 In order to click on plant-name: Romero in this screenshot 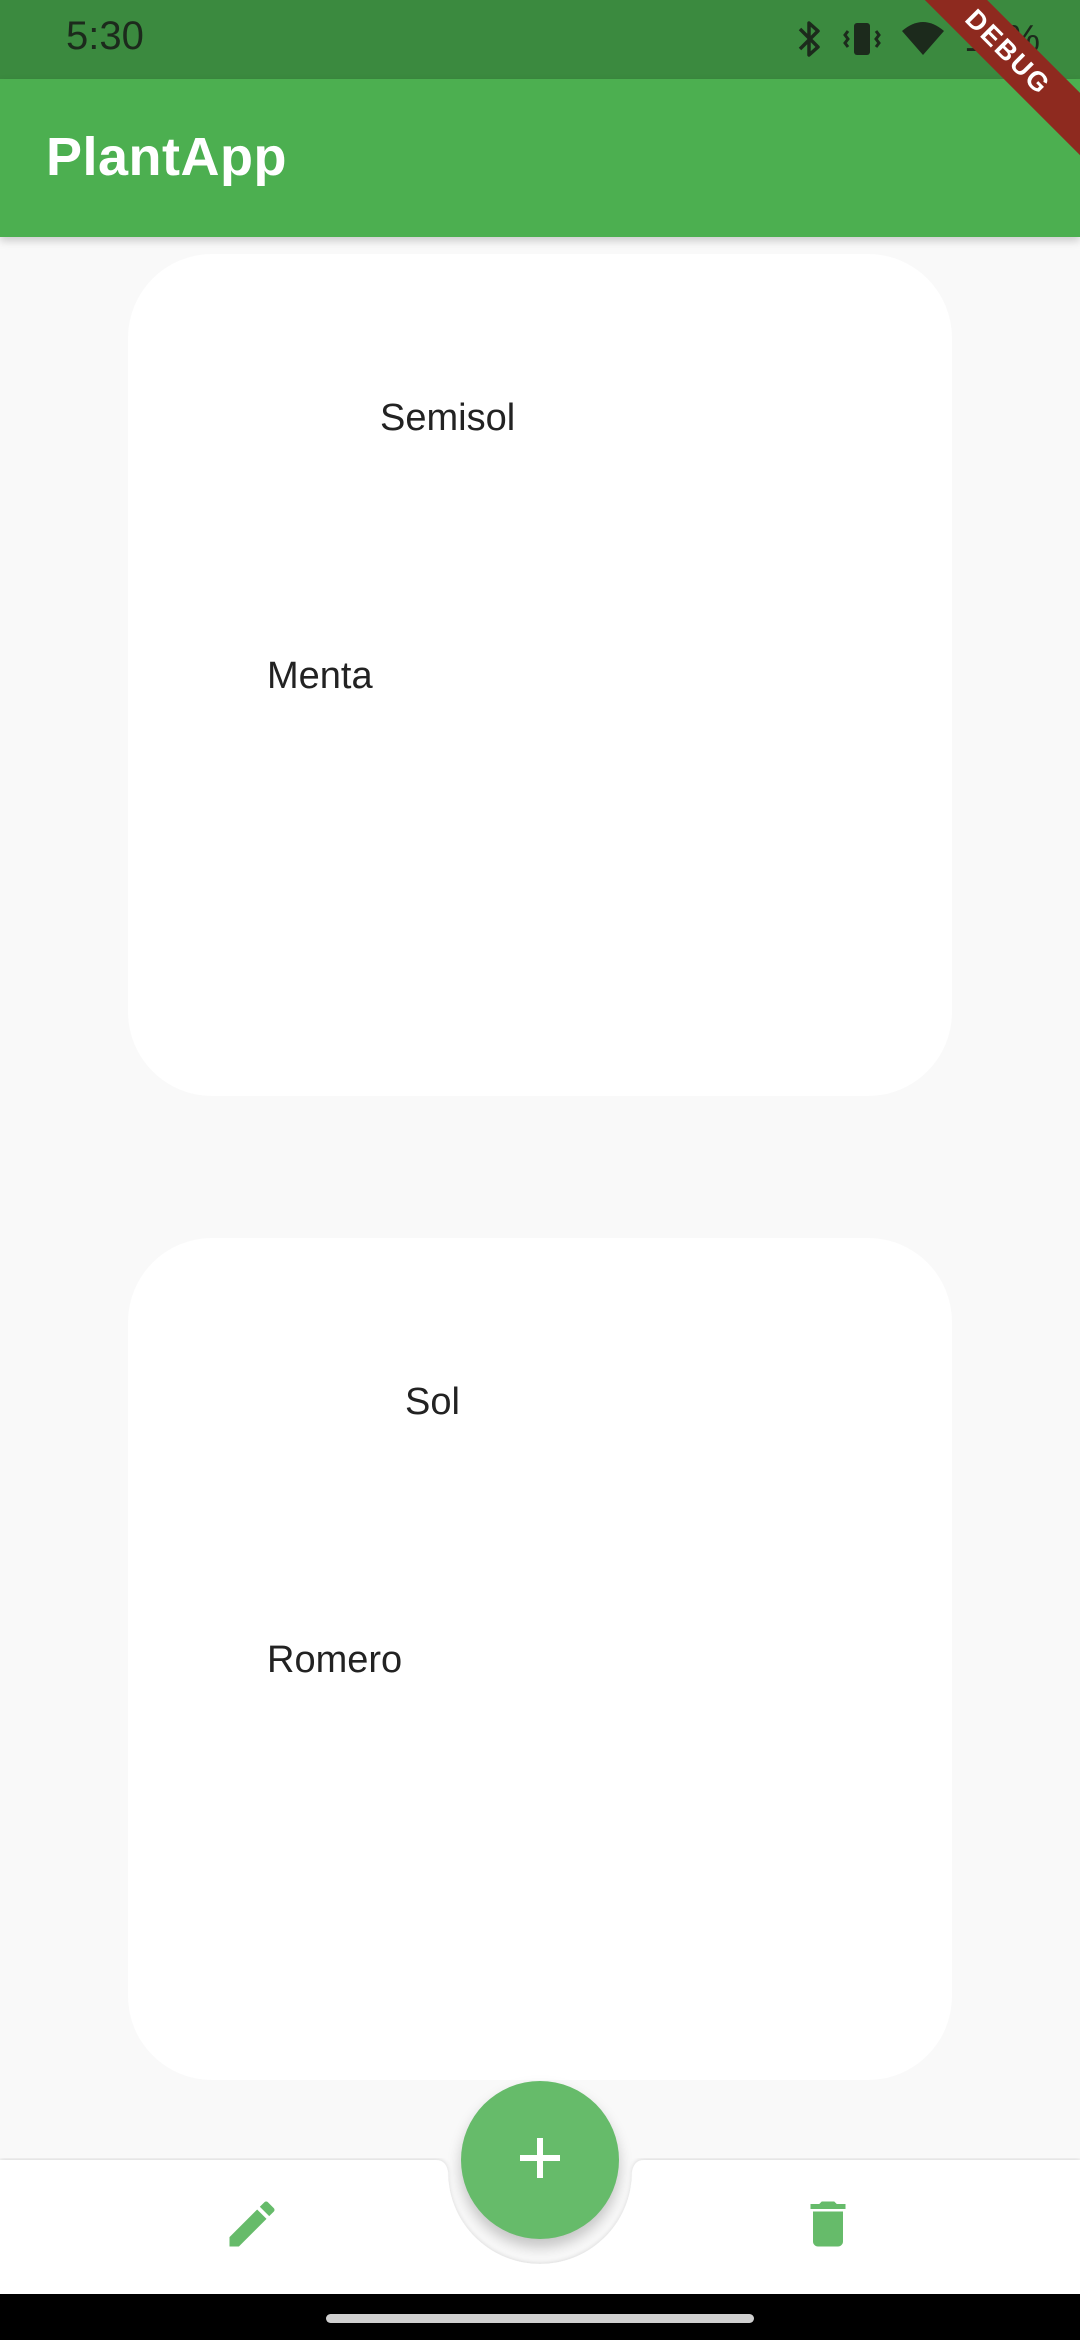, I will do `click(335, 1660)`.